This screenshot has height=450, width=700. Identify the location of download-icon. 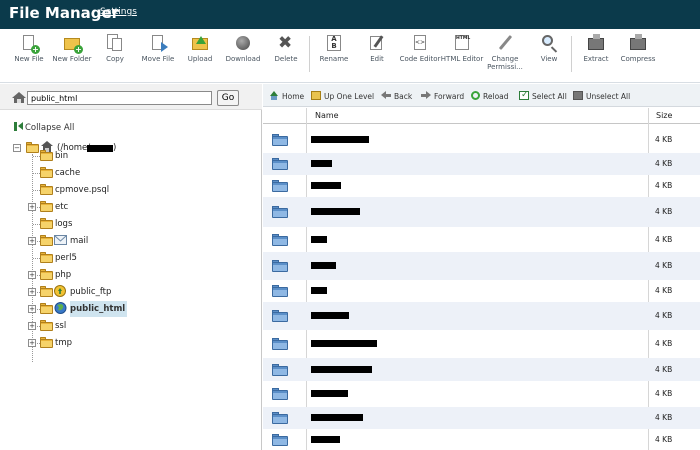
(243, 43).